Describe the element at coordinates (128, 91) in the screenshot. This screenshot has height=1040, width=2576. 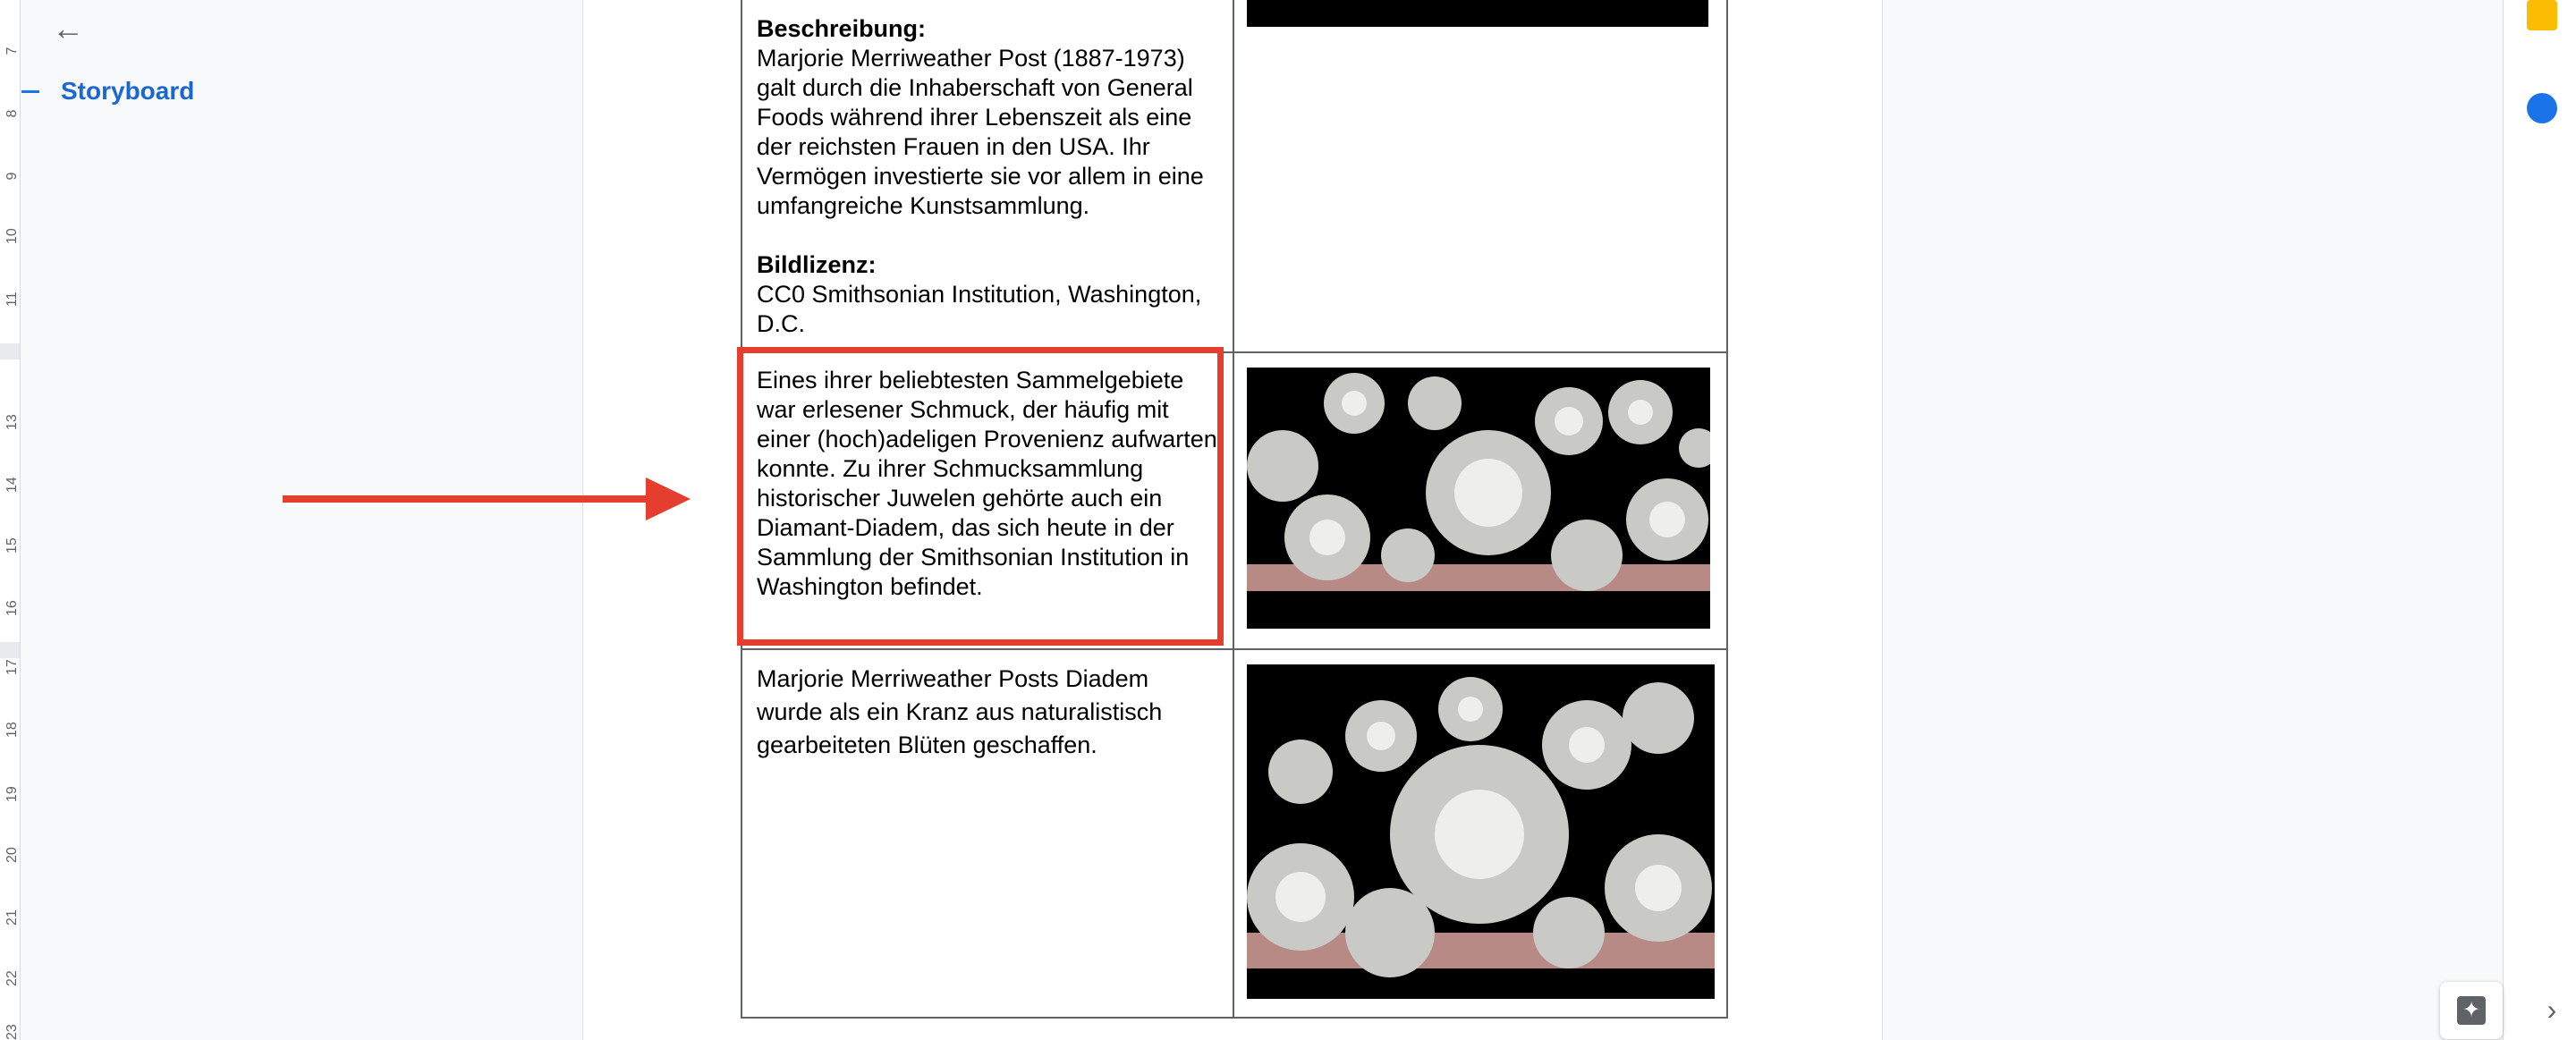
I see `outline-item-label: Storyboard` at that location.